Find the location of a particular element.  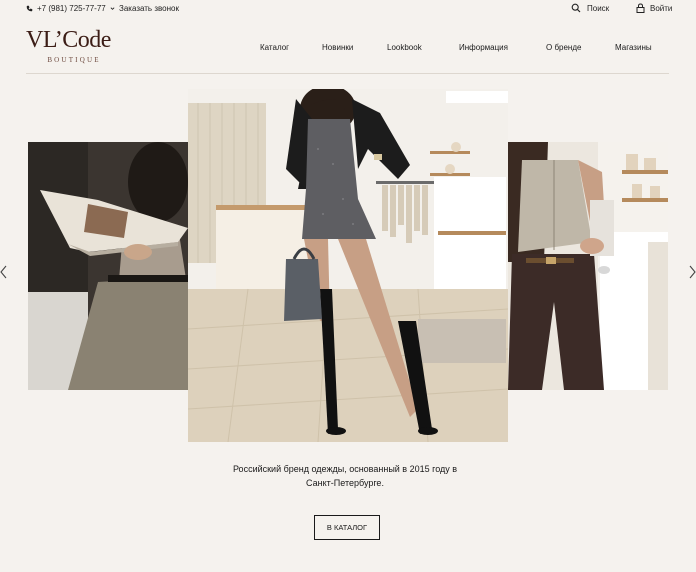

nav-item-catalog: Каталог is located at coordinates (274, 47).